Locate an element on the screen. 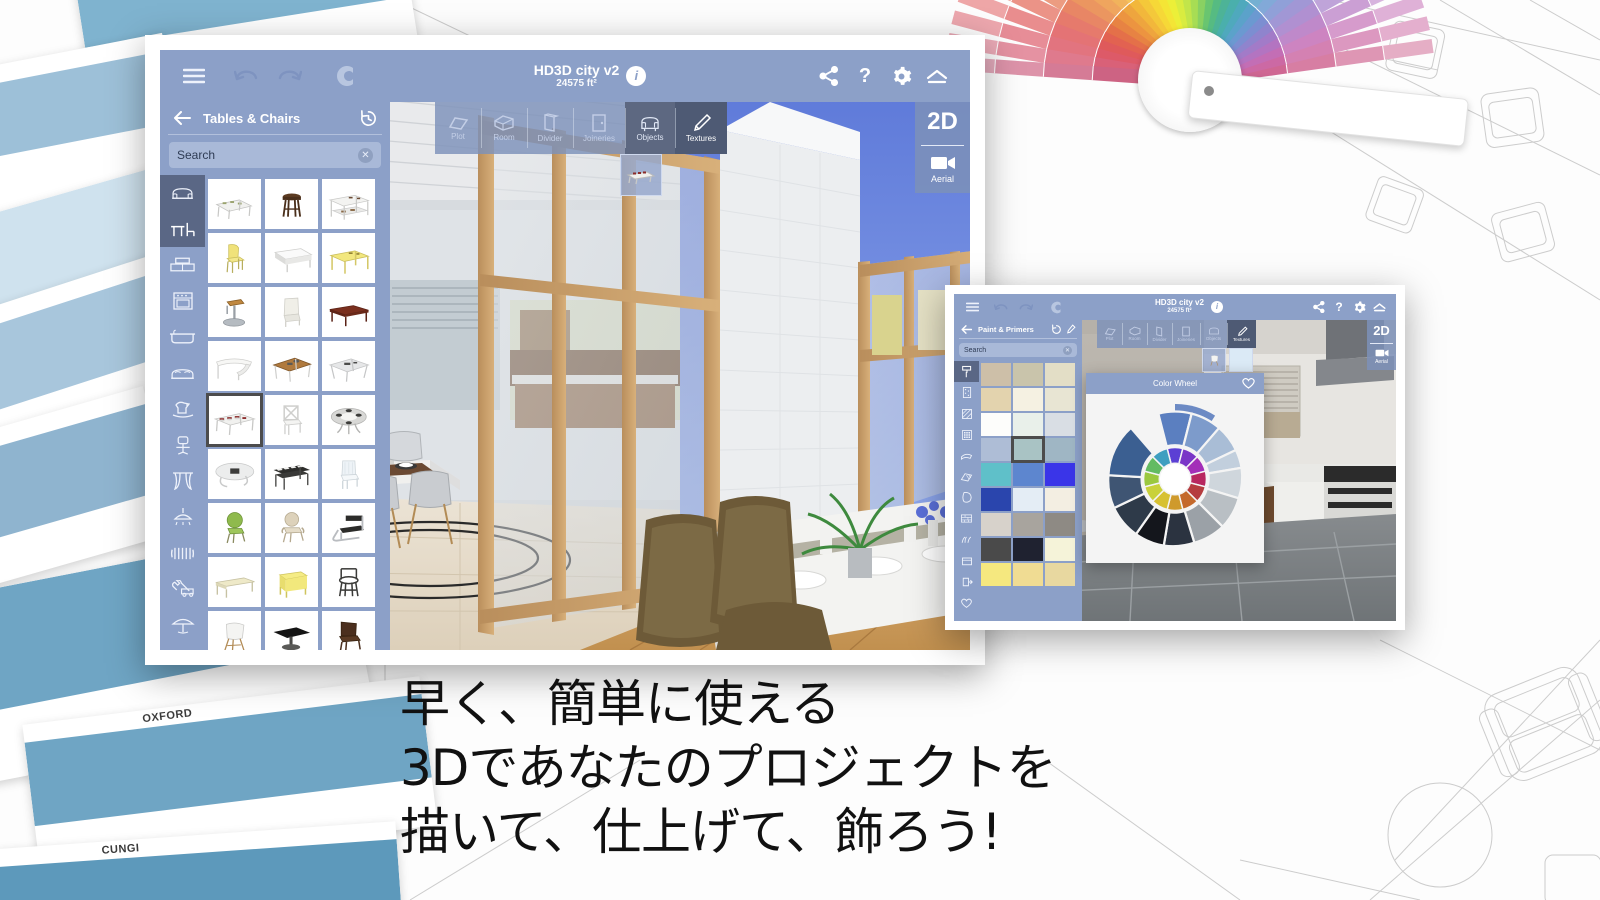 Image resolution: width=1600 pixels, height=900 pixels. texture-cat-carpet is located at coordinates (966, 476).